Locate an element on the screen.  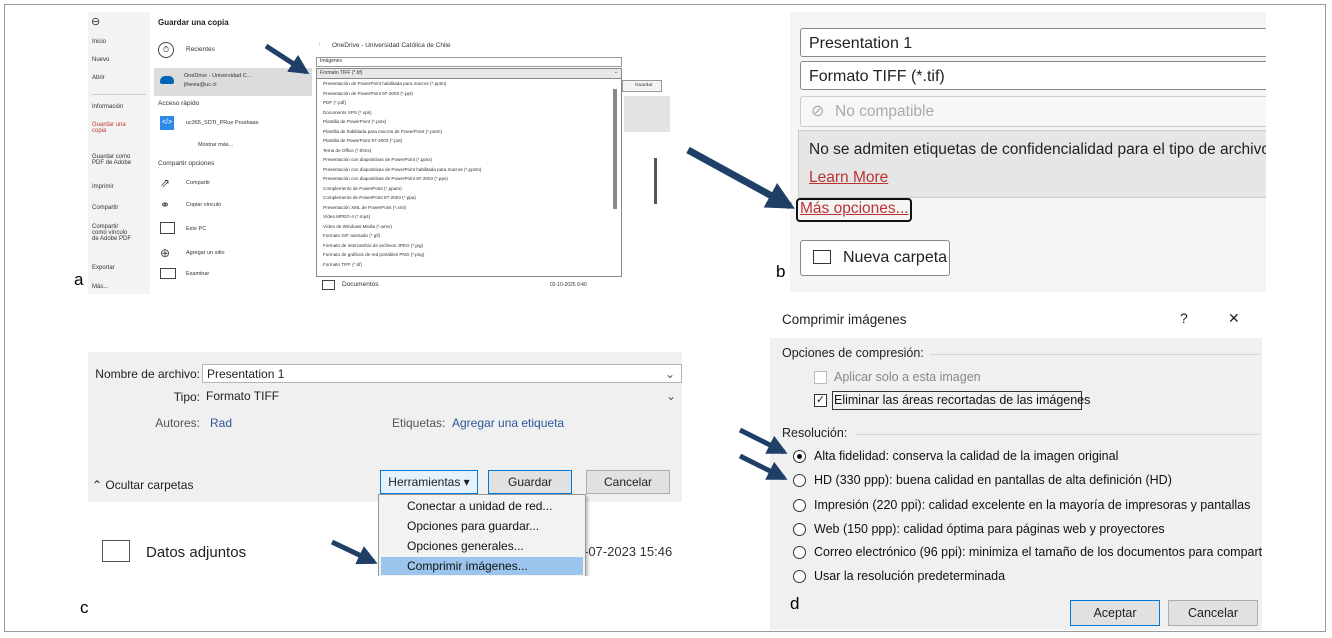
arrow-panel-a is located at coordinates (287, 59).